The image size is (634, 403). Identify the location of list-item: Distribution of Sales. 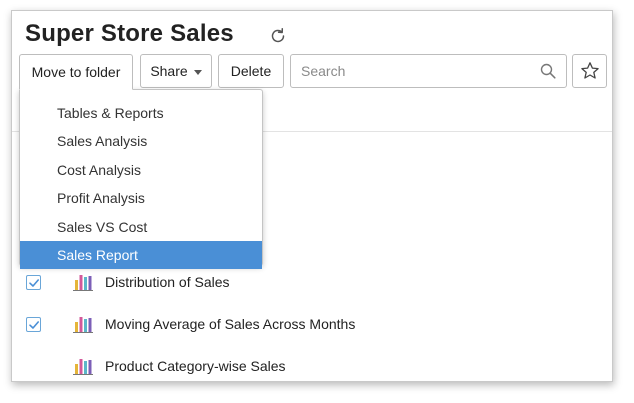
(312, 283).